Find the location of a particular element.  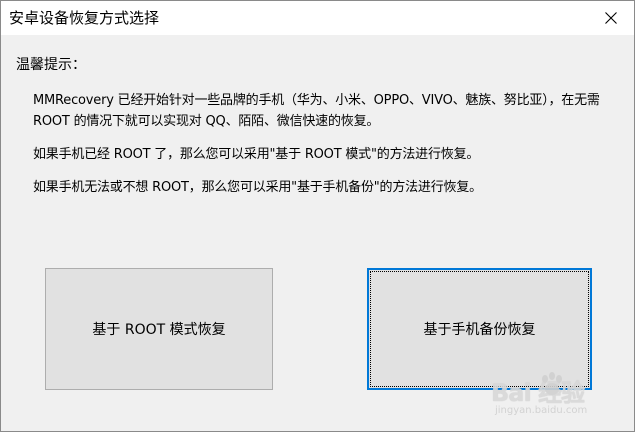

close-icon is located at coordinates (611, 18).